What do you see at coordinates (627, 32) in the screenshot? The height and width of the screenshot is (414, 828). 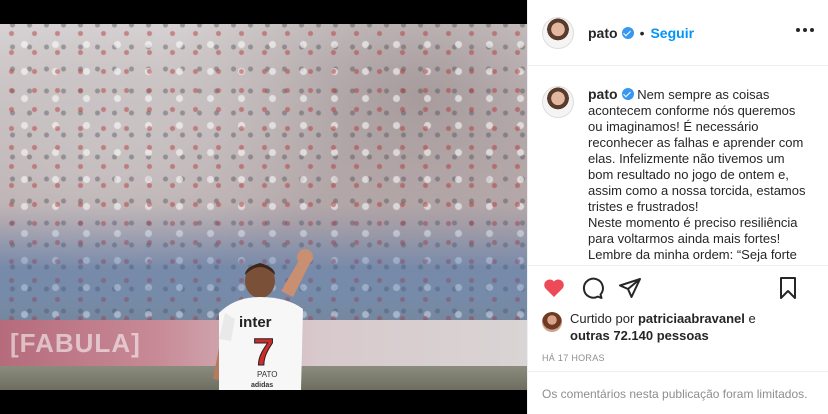 I see `verified-badge-icon` at bounding box center [627, 32].